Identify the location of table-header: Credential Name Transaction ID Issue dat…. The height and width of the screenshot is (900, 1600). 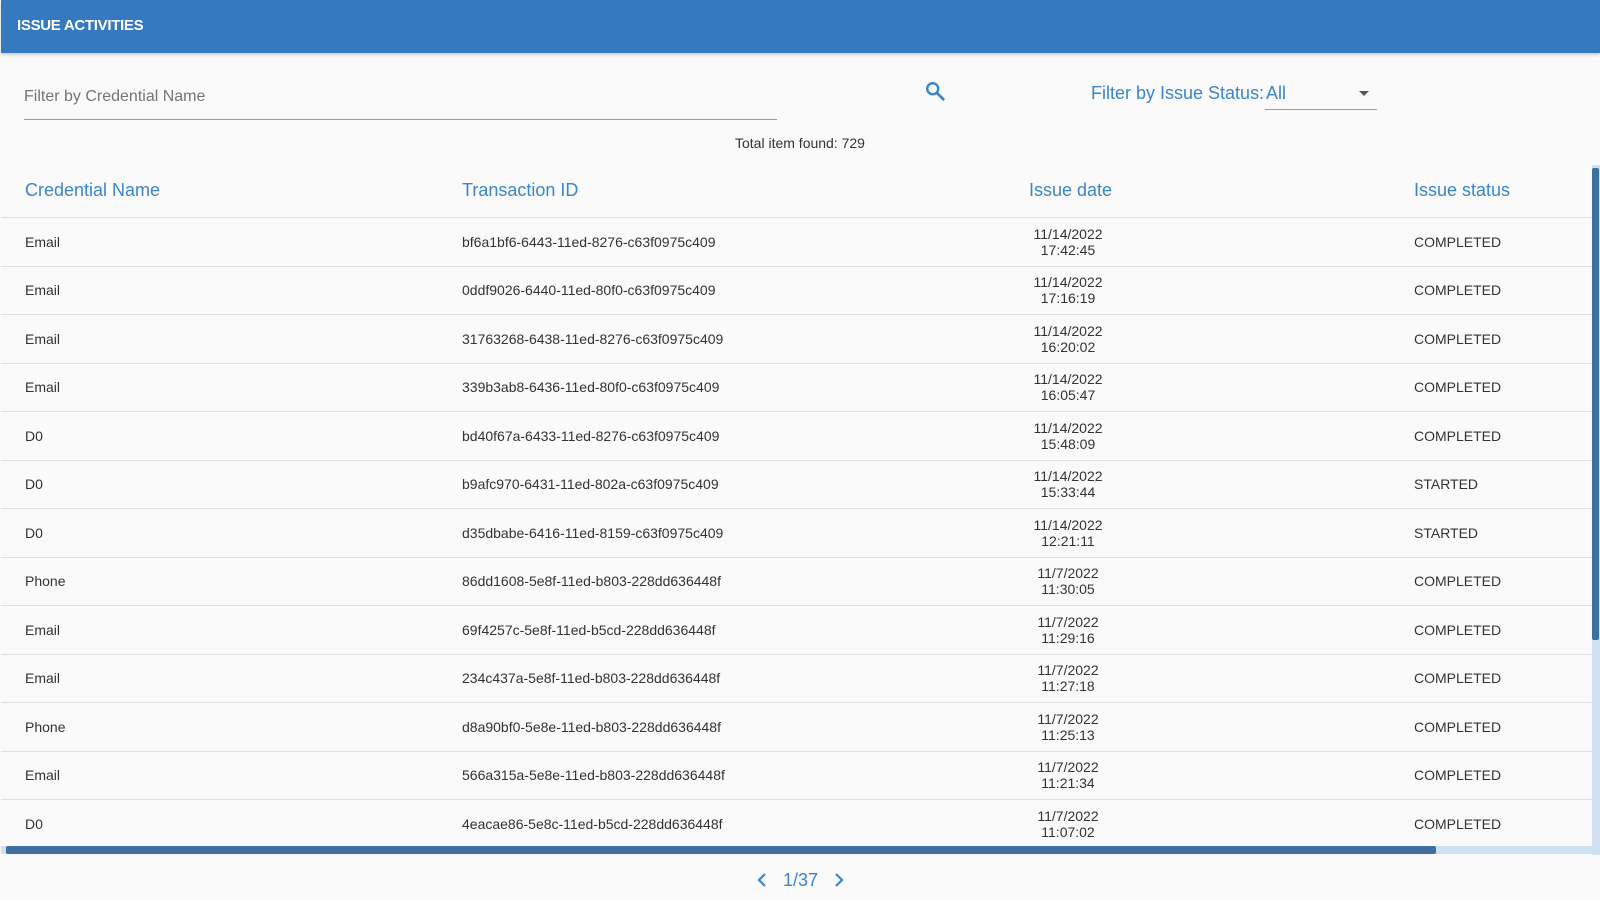
(797, 191).